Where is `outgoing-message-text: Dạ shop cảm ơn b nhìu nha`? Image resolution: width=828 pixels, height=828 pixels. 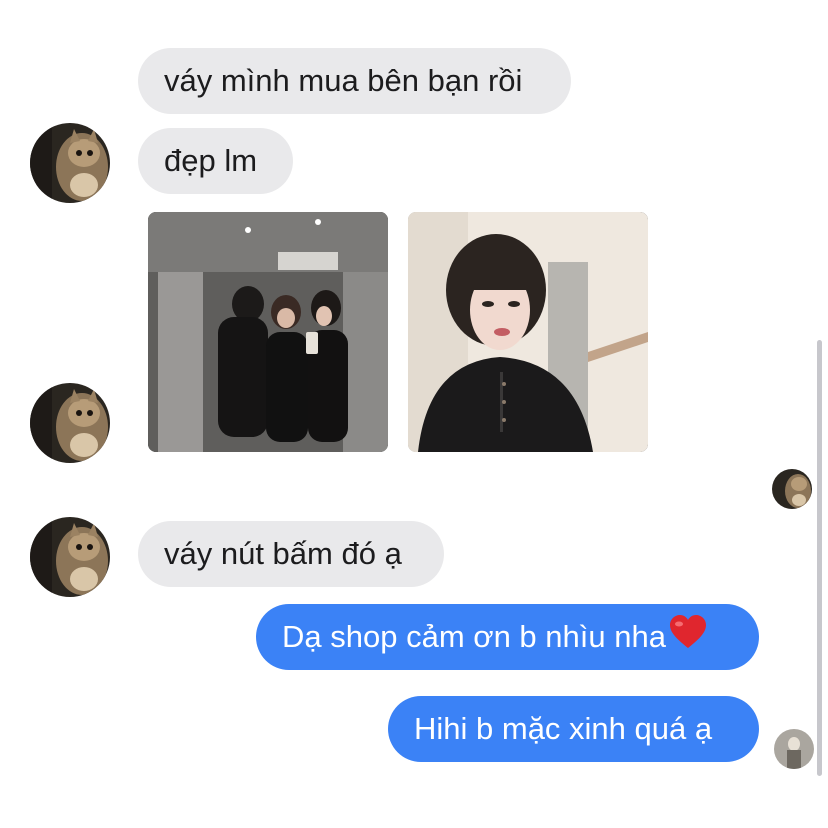 outgoing-message-text: Dạ shop cảm ơn b nhìu nha is located at coordinates (474, 636).